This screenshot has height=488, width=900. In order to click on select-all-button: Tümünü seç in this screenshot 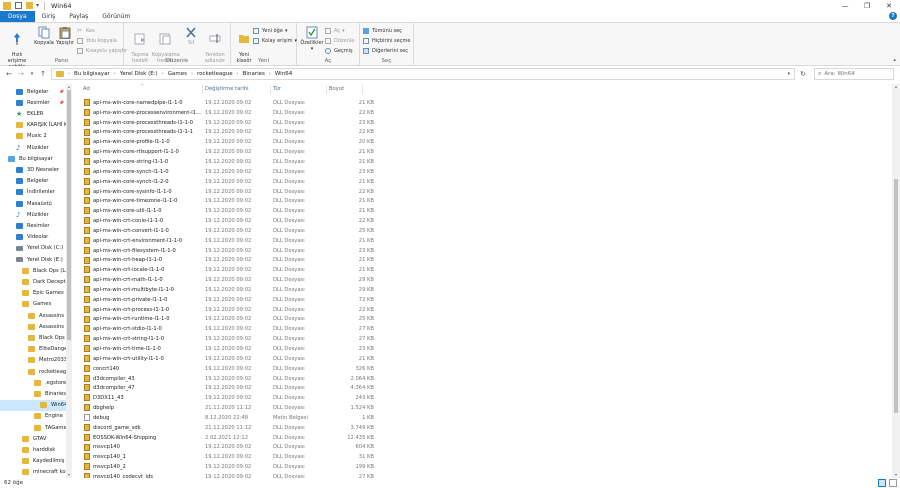, I will do `click(382, 30)`.